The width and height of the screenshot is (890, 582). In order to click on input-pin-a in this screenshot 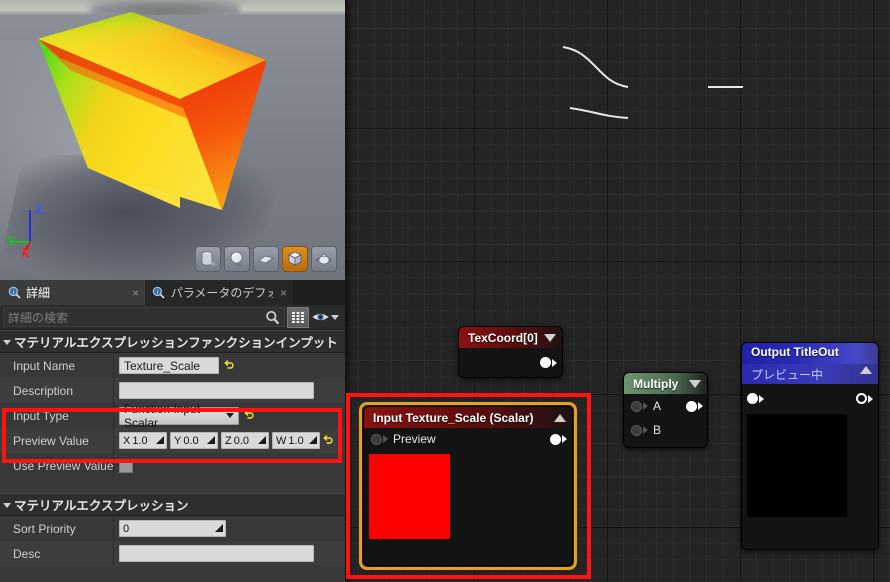, I will do `click(639, 406)`.